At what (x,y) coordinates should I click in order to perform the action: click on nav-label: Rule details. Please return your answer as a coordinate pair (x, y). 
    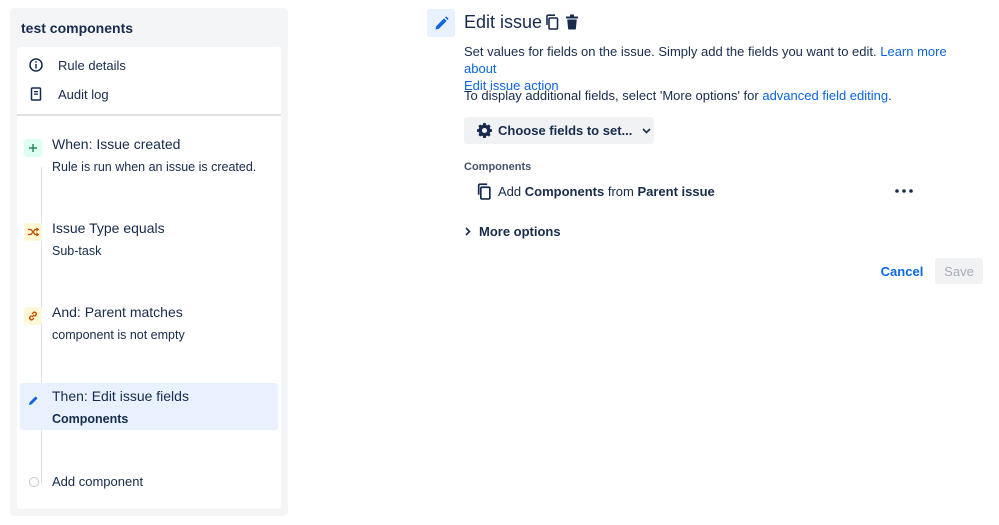
    Looking at the image, I should click on (92, 65).